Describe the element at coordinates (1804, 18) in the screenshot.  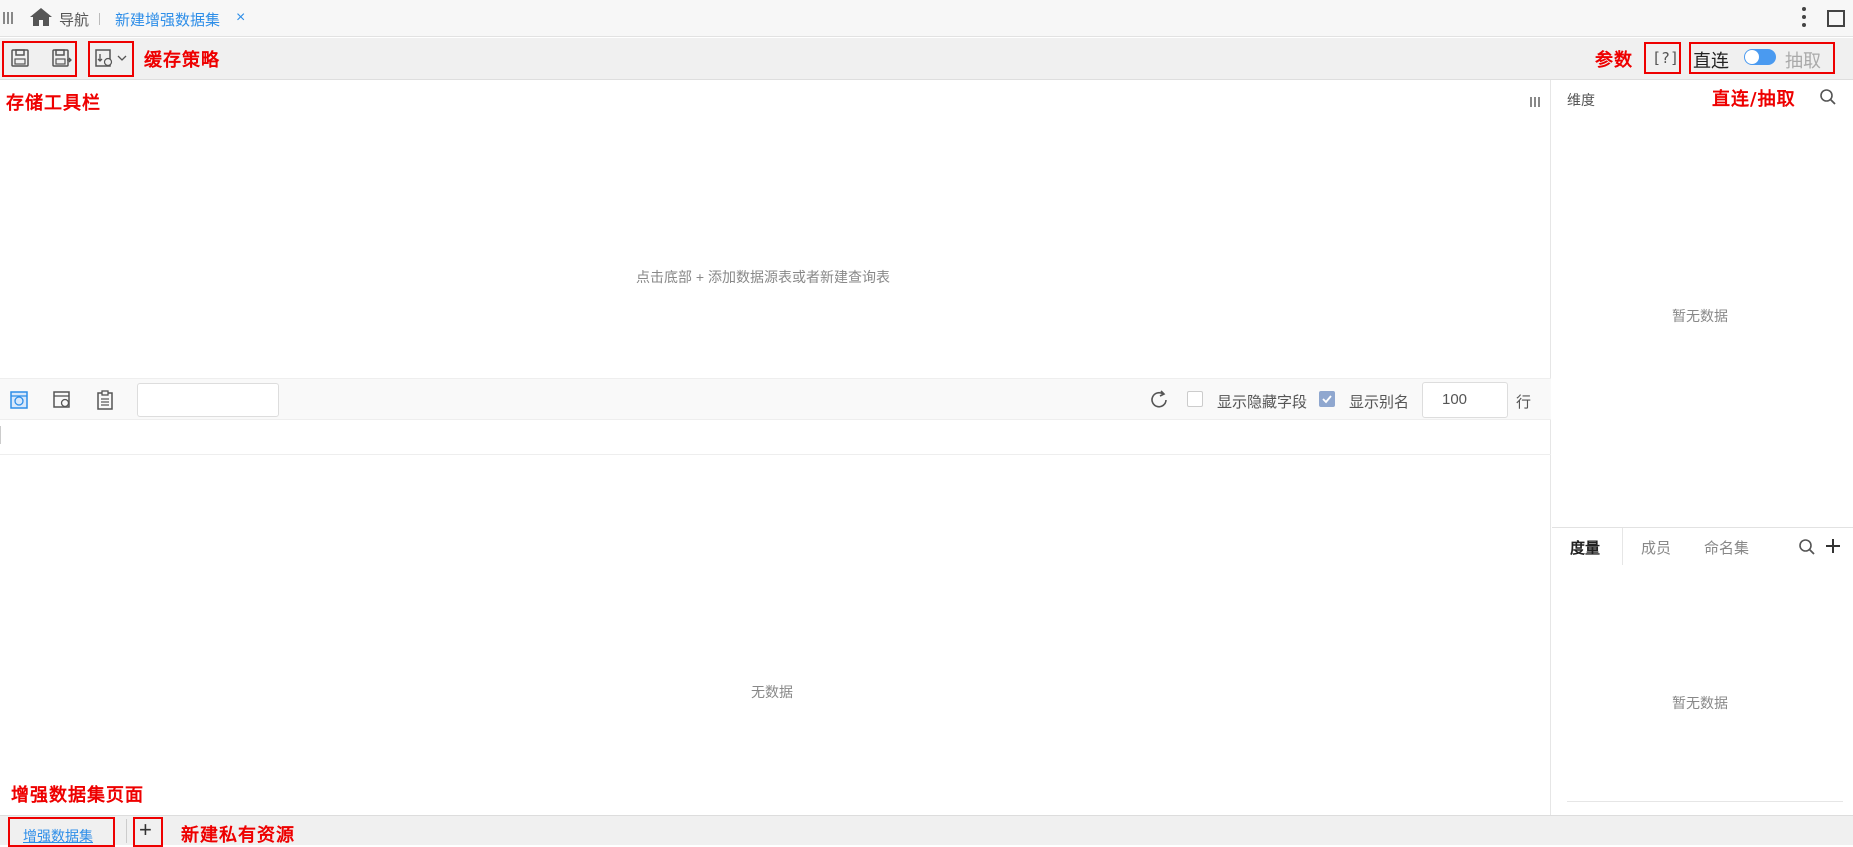
I see `more-vertical-icon` at that location.